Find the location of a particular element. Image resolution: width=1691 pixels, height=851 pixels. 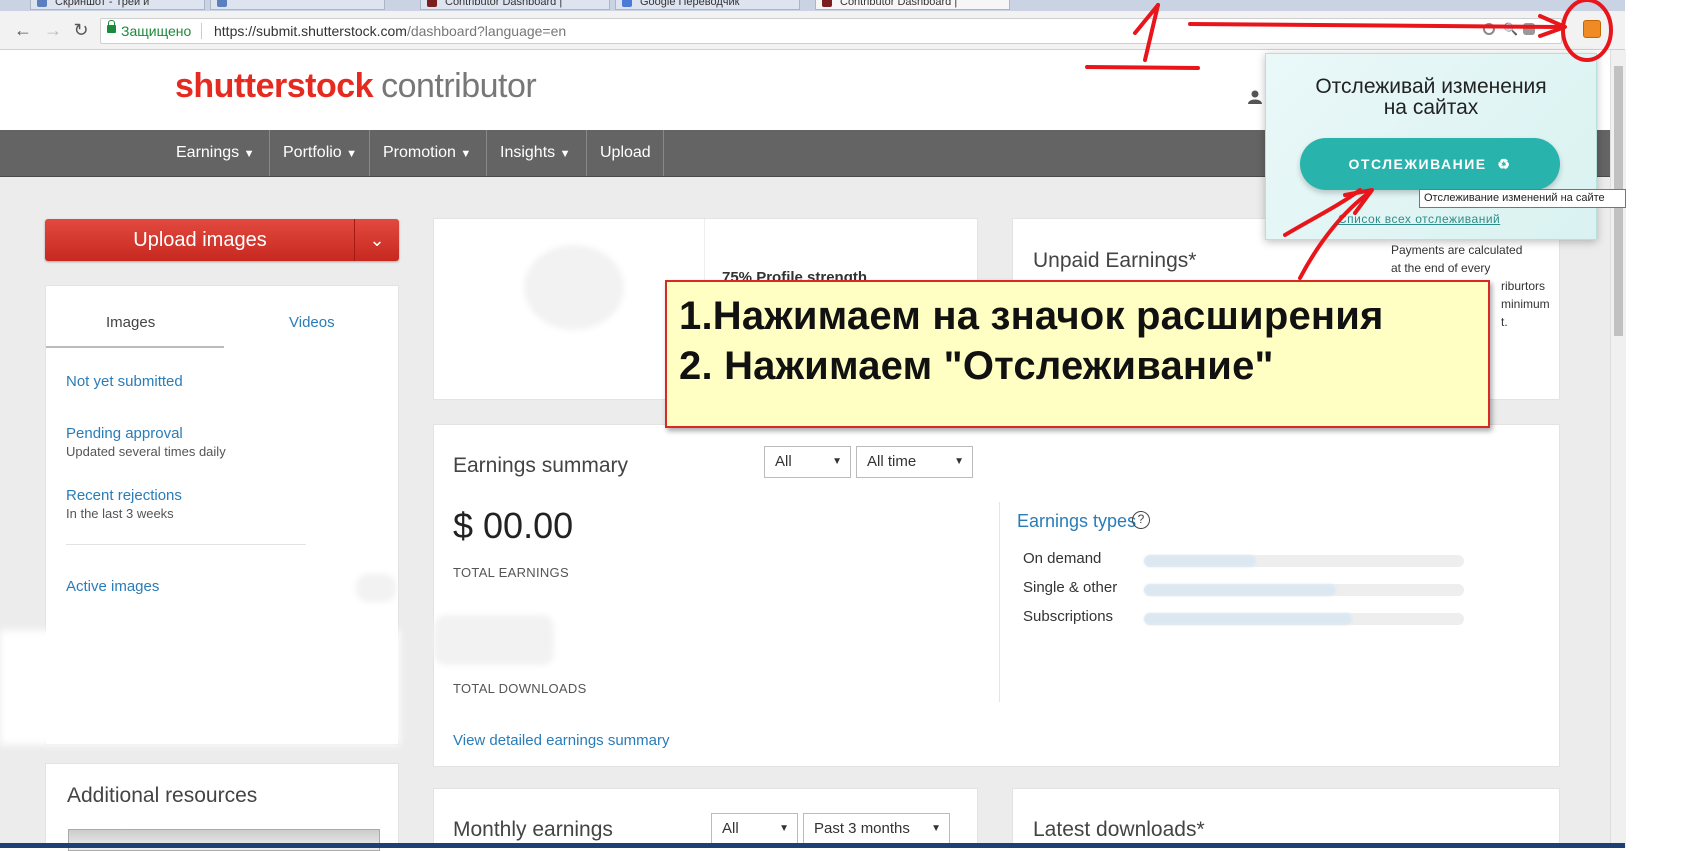

earnings-types-title: Earnings types is located at coordinates (1076, 521).